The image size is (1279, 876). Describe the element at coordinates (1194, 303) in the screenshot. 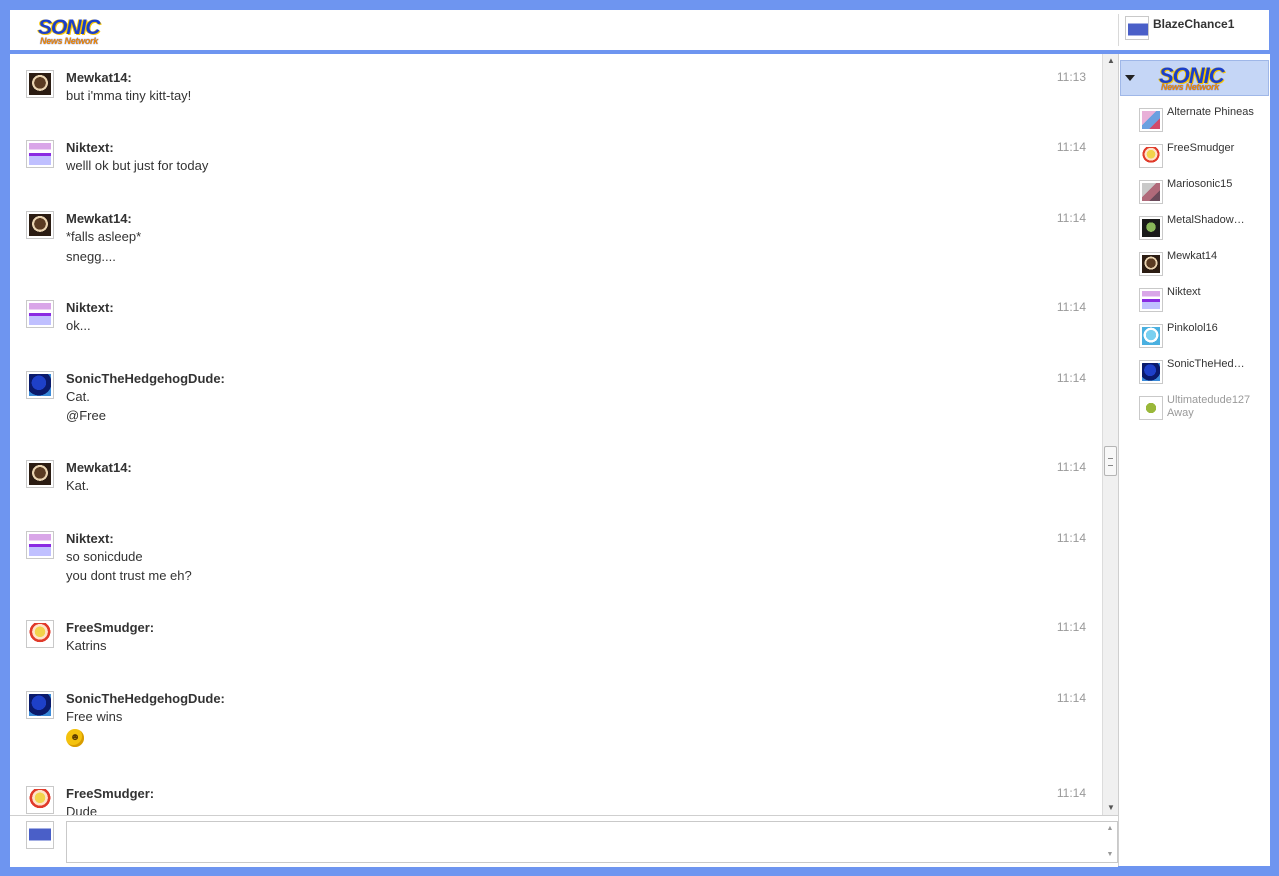

I see `user-list-item: Niktext` at that location.